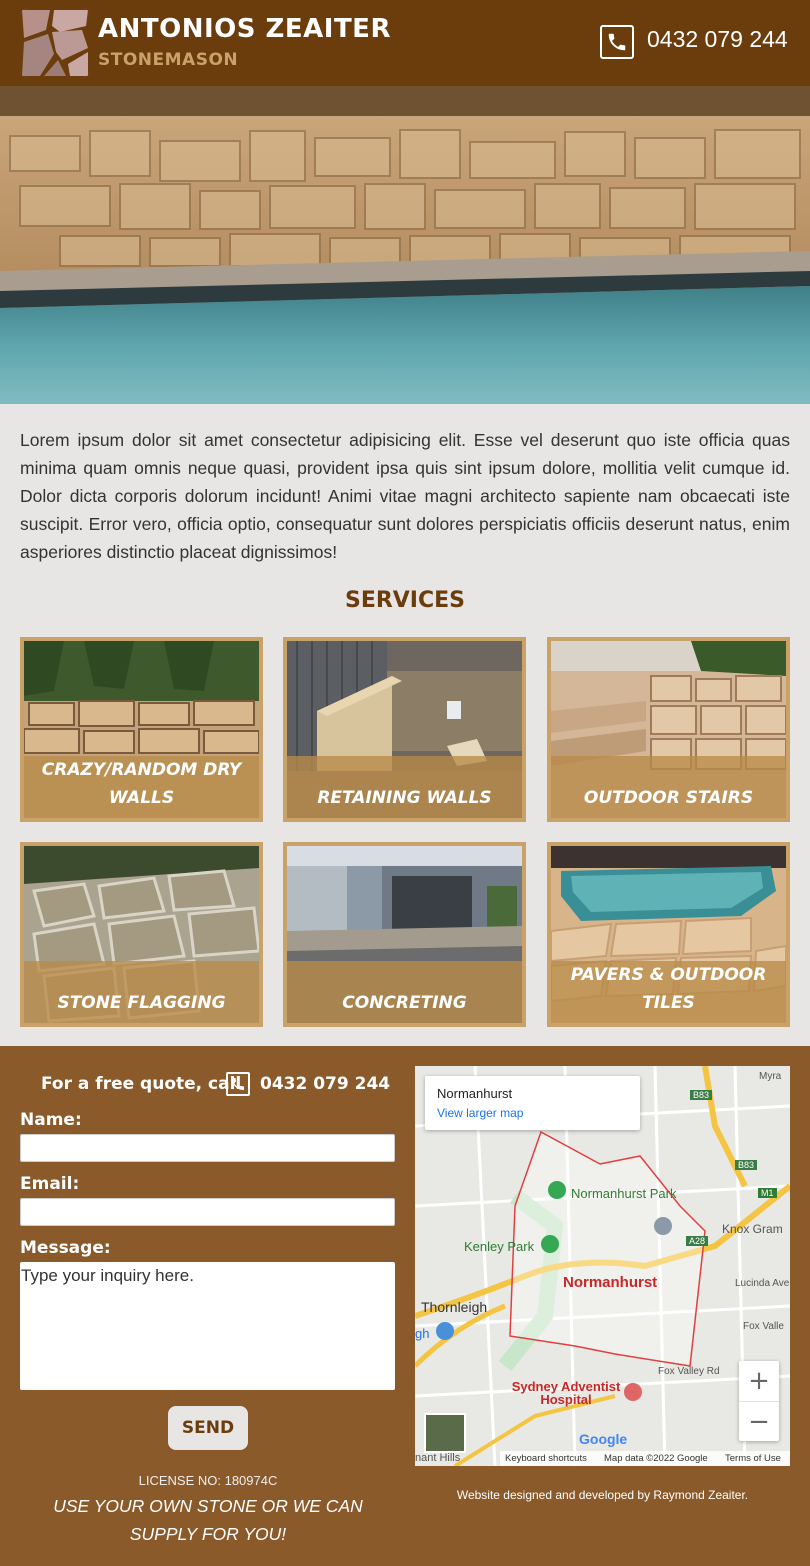 Image resolution: width=810 pixels, height=1566 pixels. What do you see at coordinates (668, 934) in the screenshot?
I see `service-card-pavers-tiles: PAVERS & OUTDOOR TILES` at bounding box center [668, 934].